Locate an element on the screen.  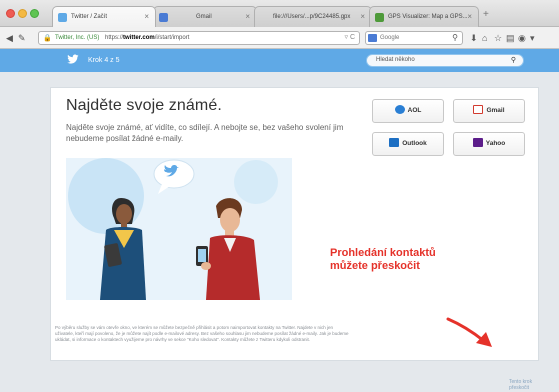
new-tab-icon: + is located at coordinates (486, 15).